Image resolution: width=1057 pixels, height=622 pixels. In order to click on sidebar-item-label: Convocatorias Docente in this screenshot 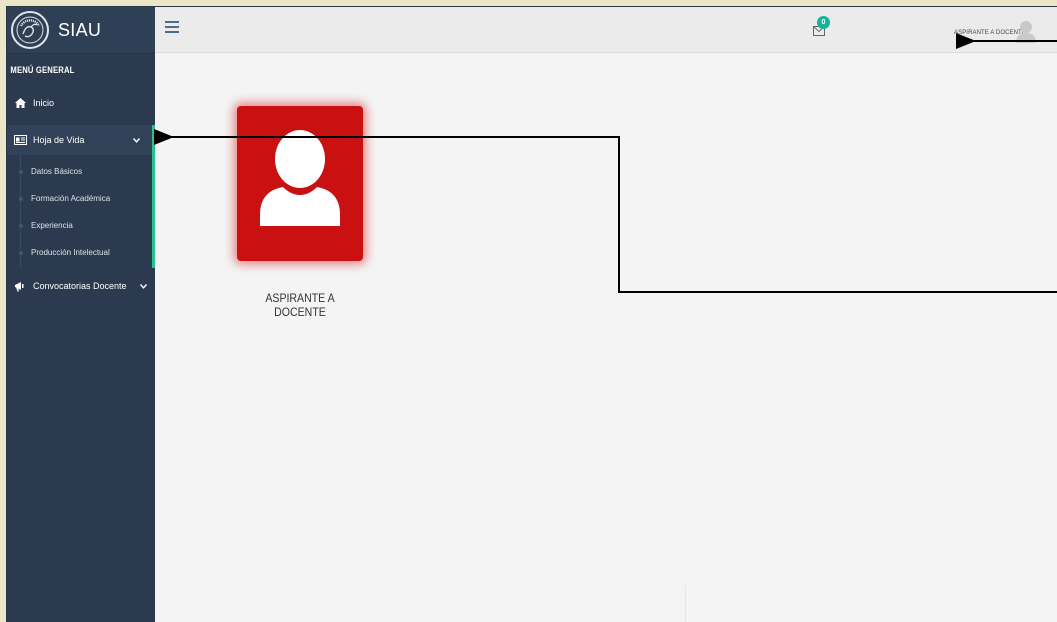, I will do `click(80, 286)`.